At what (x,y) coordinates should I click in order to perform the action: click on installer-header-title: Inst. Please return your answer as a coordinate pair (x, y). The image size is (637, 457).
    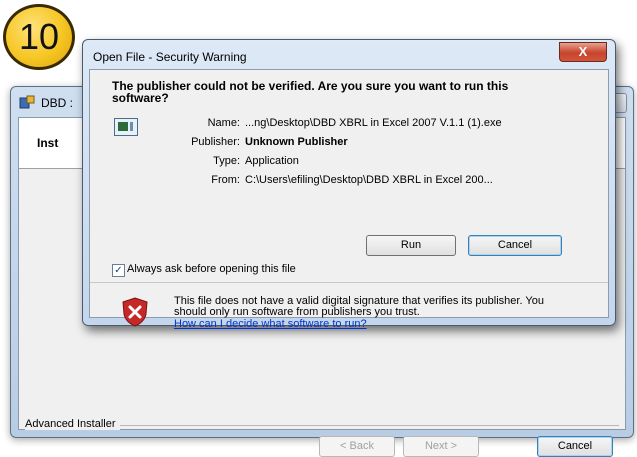
    Looking at the image, I should click on (48, 143).